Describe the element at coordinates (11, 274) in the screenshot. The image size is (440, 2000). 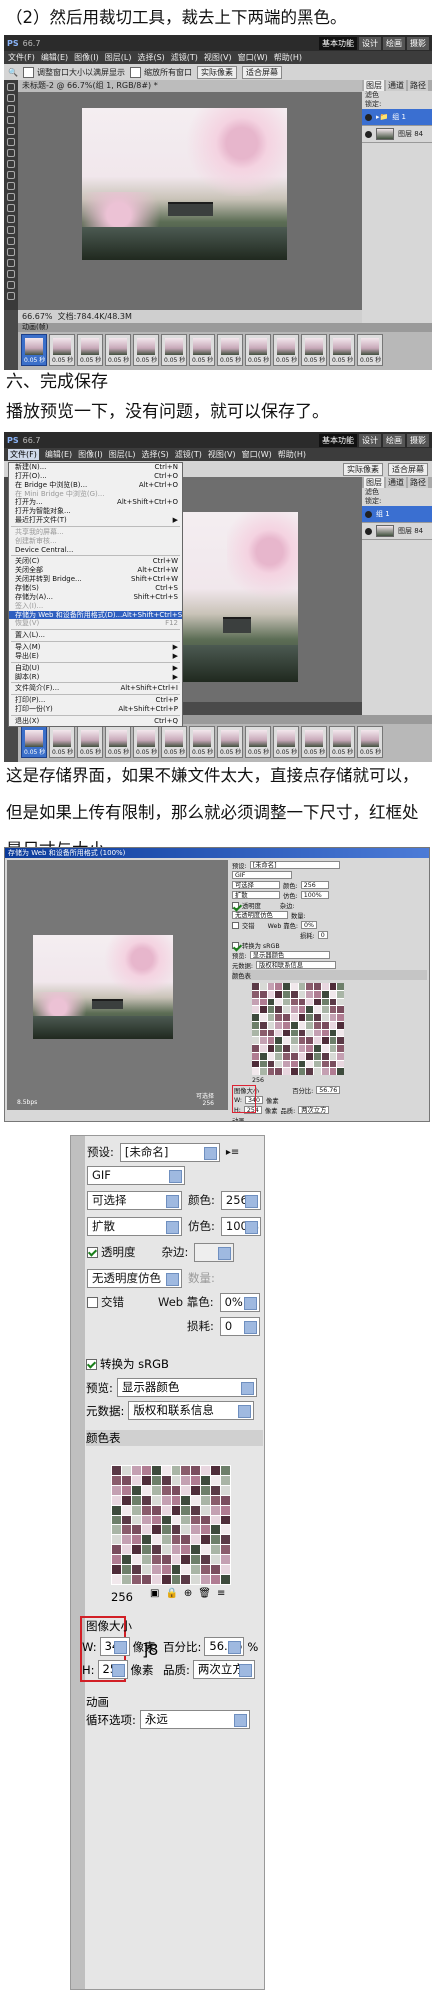
I see `shape-tool-icon` at that location.